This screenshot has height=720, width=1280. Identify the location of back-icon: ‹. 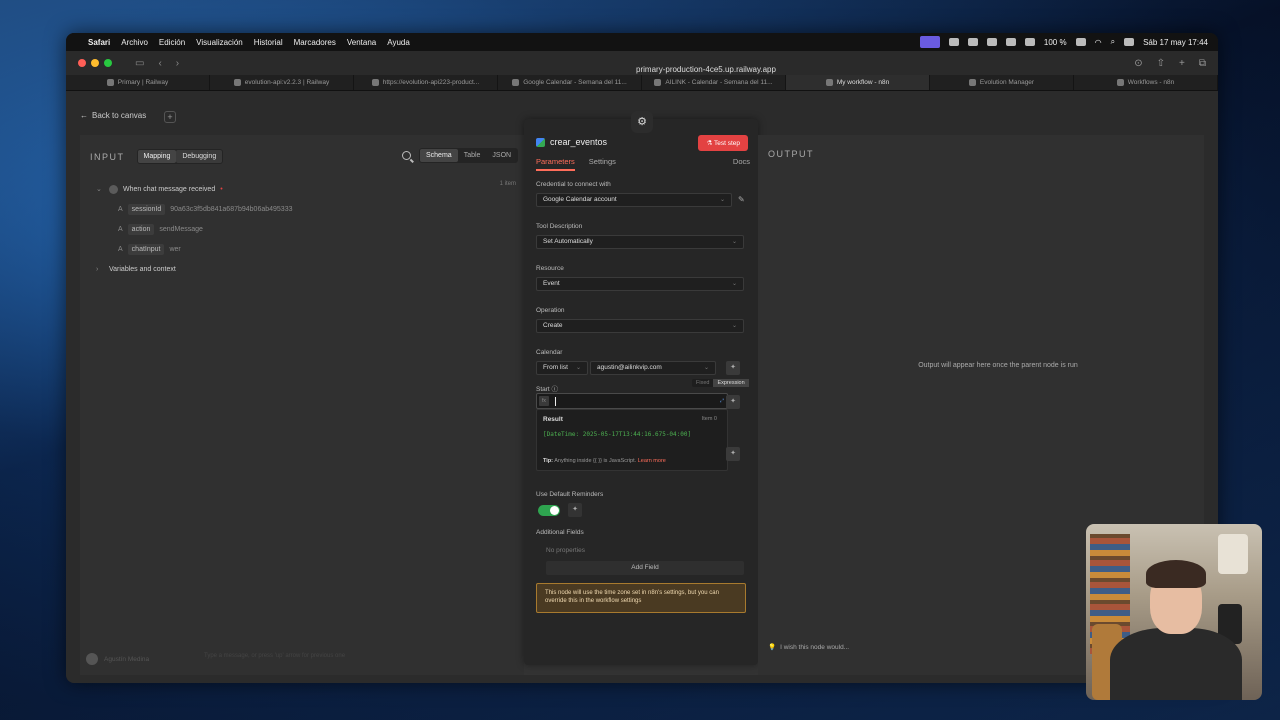
(159, 63).